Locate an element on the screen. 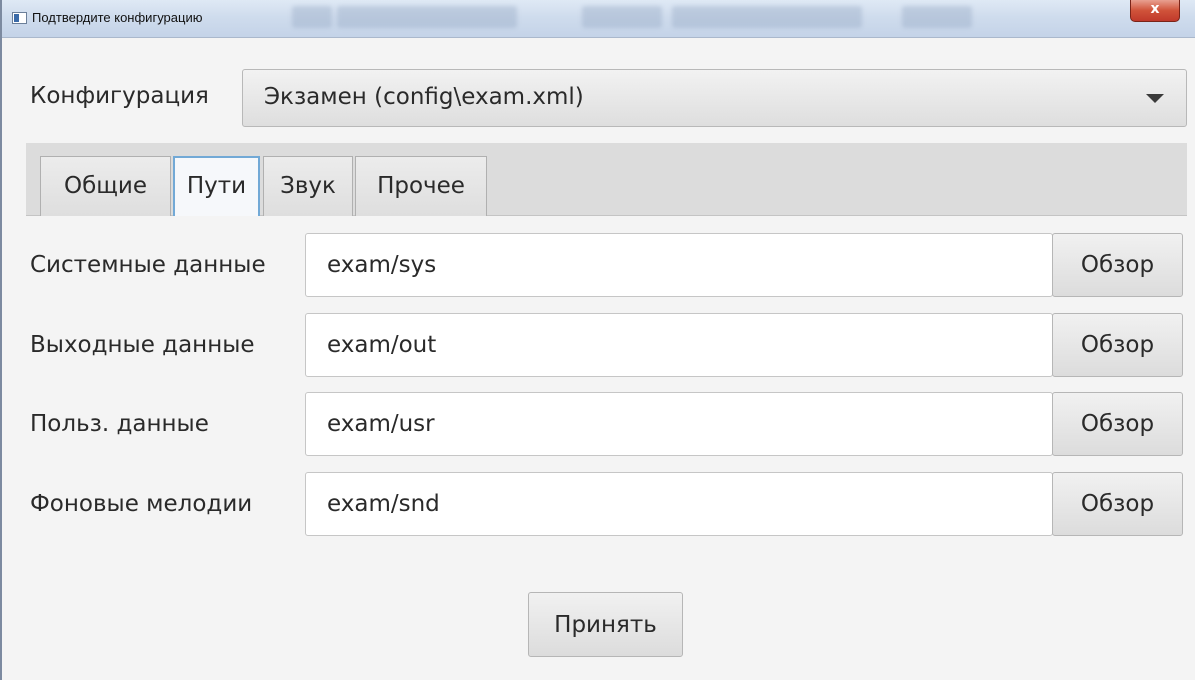 Image resolution: width=1195 pixels, height=680 pixels. close-button: x is located at coordinates (1155, 11).